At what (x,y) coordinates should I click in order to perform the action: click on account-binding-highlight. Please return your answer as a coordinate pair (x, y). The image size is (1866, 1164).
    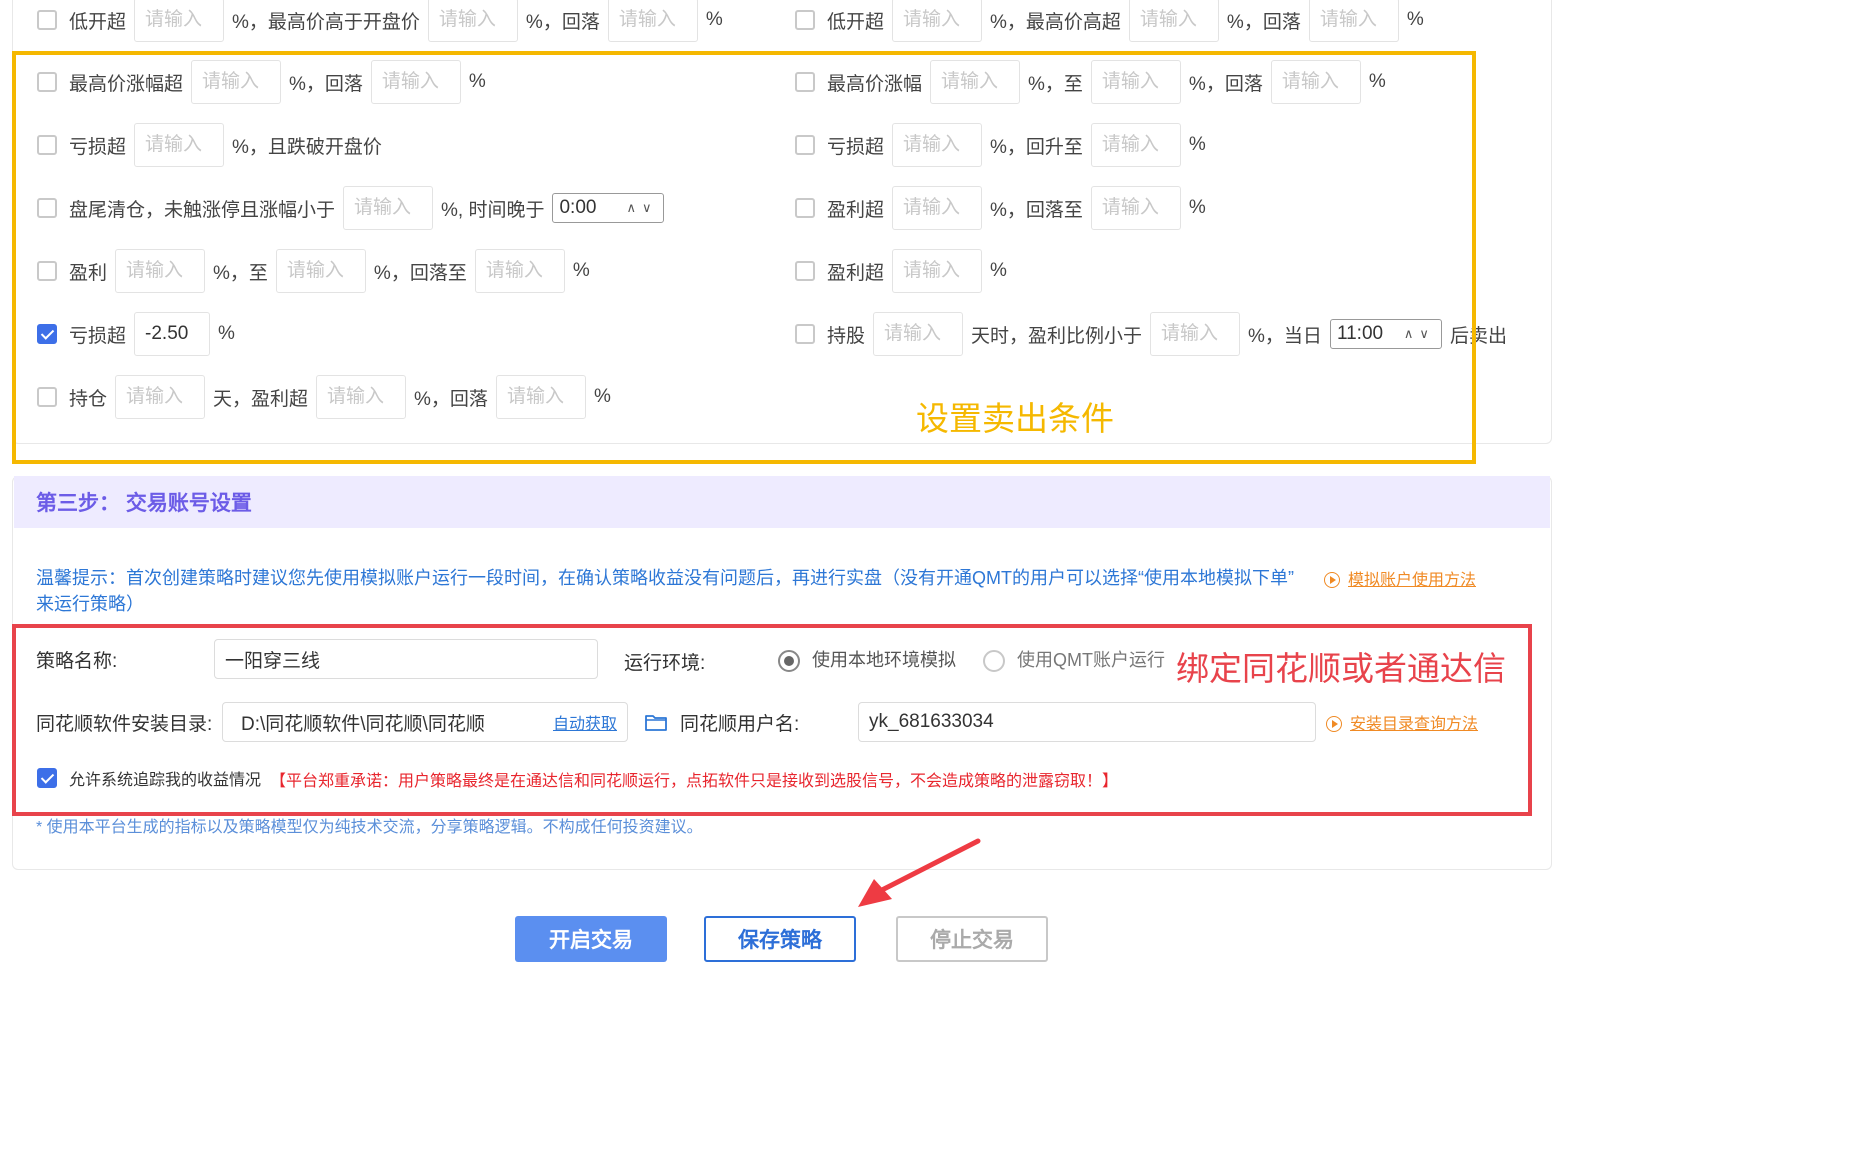
    Looking at the image, I should click on (772, 720).